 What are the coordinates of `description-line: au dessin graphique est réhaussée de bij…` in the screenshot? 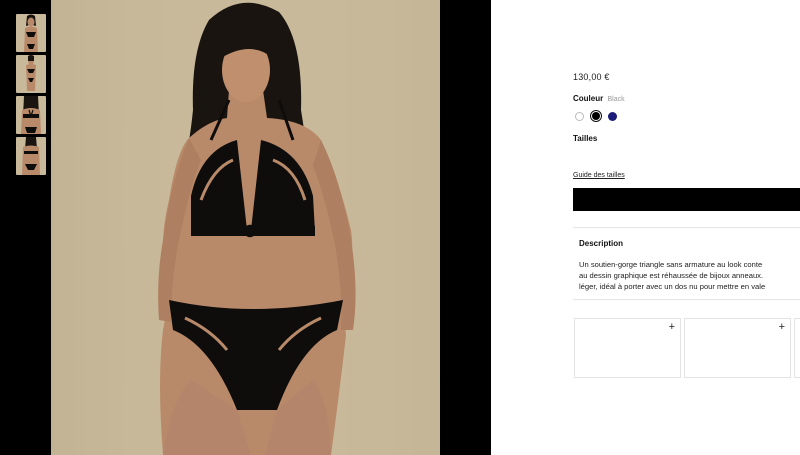 It's located at (671, 275).